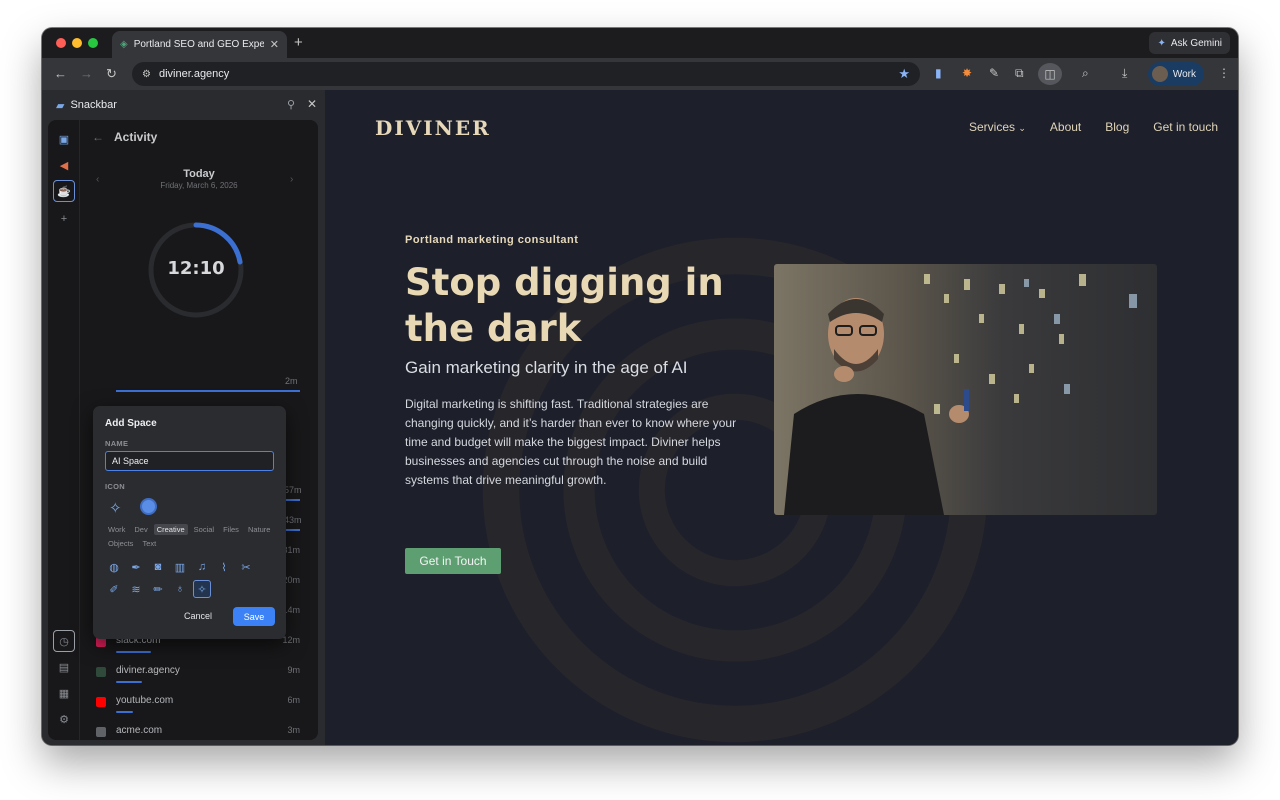  What do you see at coordinates (114, 567) in the screenshot?
I see `palette-icon: ◍` at bounding box center [114, 567].